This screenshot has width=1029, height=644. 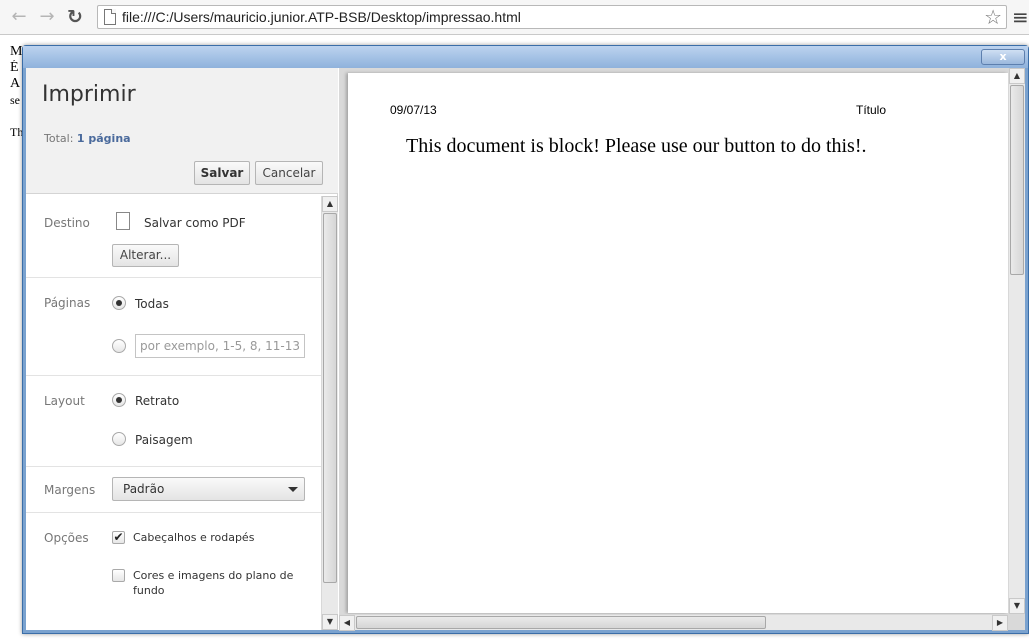 What do you see at coordinates (1016, 341) in the screenshot?
I see `preview-vertical-scrollbar: ▲ ▼` at bounding box center [1016, 341].